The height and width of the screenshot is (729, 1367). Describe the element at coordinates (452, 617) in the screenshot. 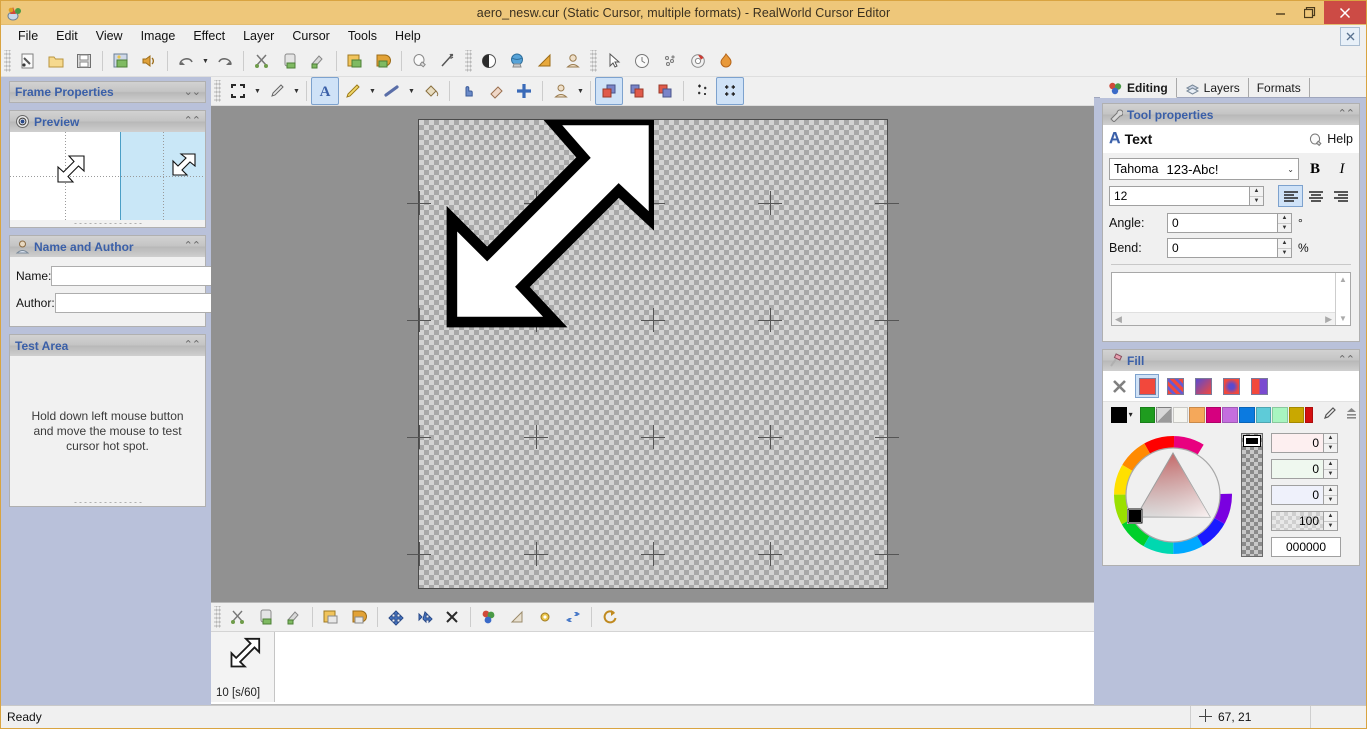

I see `delete-frame-icon` at that location.